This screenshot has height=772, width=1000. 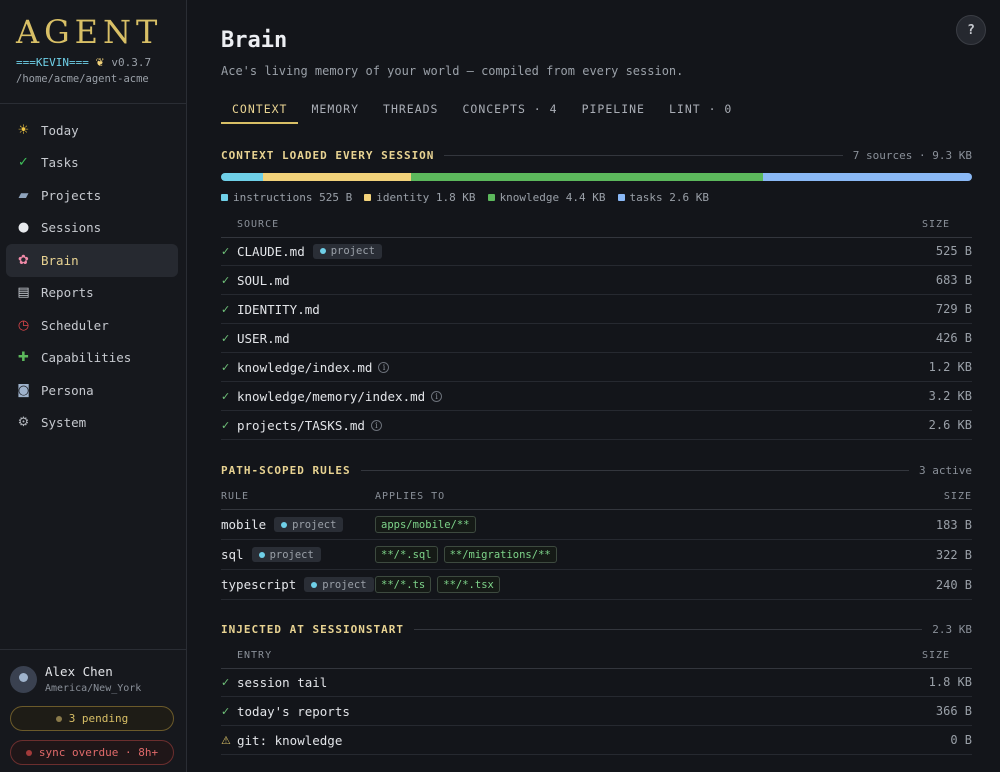 I want to click on sidebar-item-sessions: ● Sessions, so click(x=92, y=228).